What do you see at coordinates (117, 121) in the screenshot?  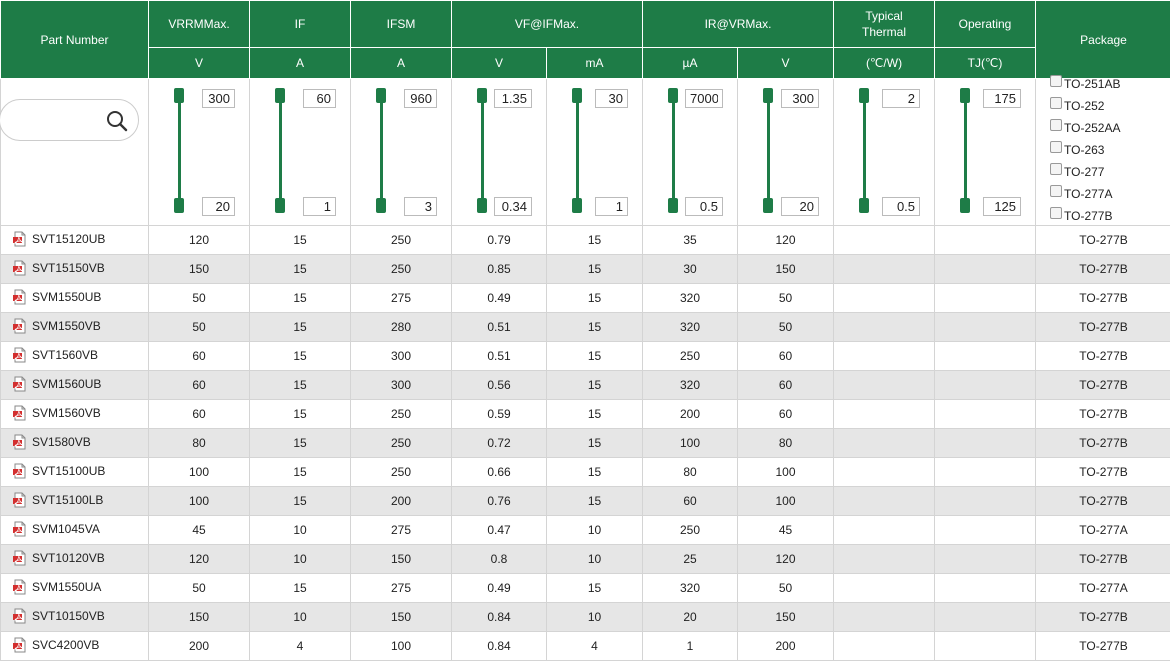 I see `search-icon` at bounding box center [117, 121].